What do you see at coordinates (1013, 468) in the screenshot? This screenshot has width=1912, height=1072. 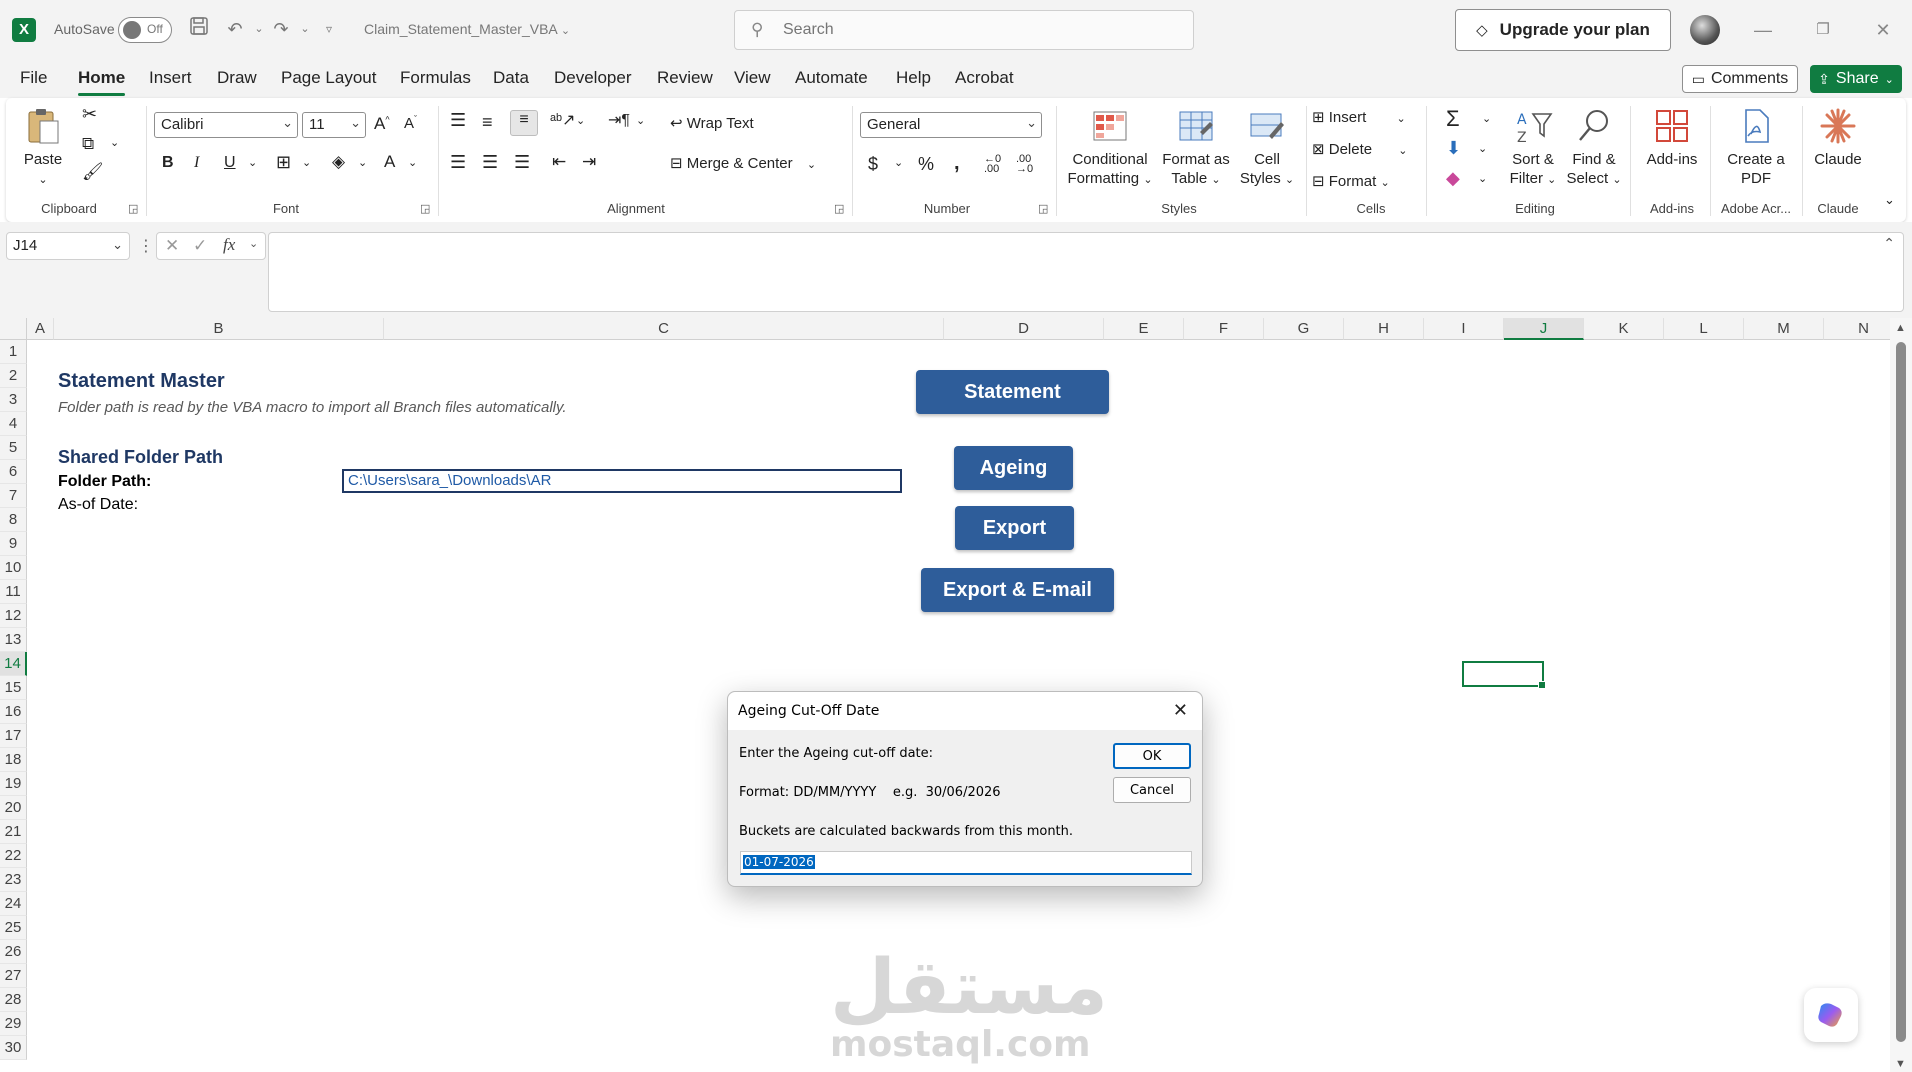 I see `ageing-button: Ageing` at bounding box center [1013, 468].